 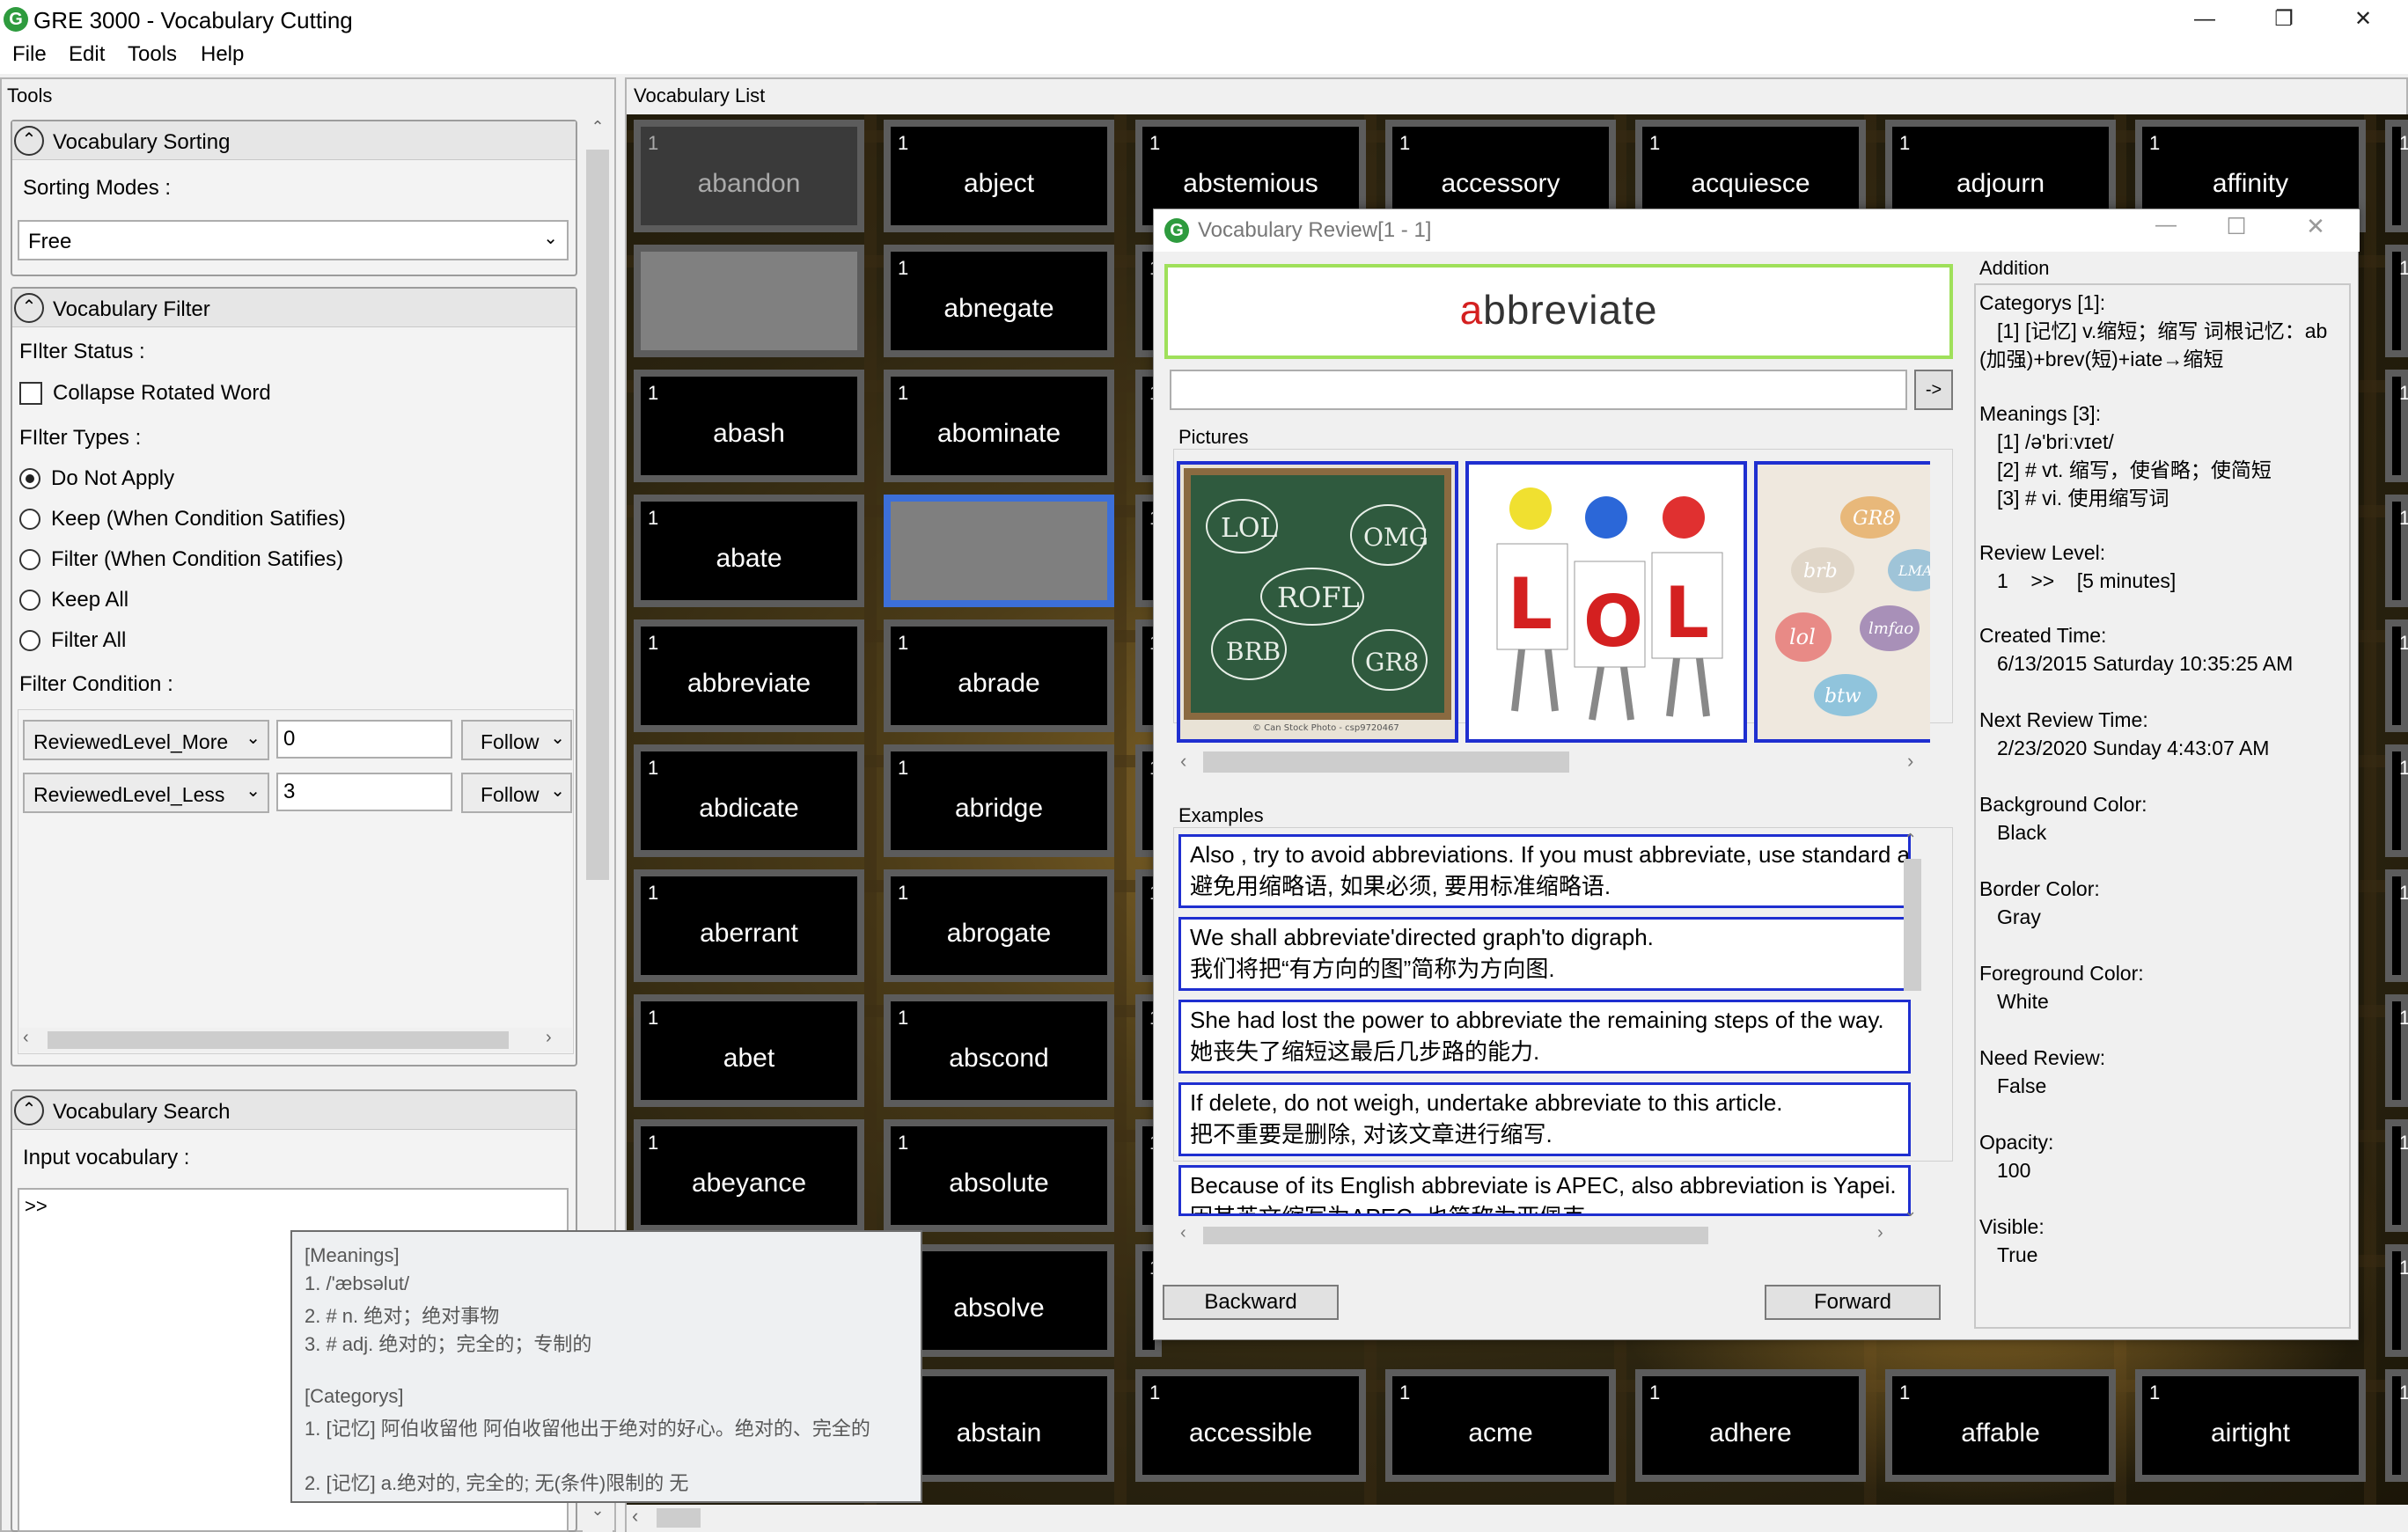 I want to click on vocab-tile: 1 acme, so click(x=1500, y=1425).